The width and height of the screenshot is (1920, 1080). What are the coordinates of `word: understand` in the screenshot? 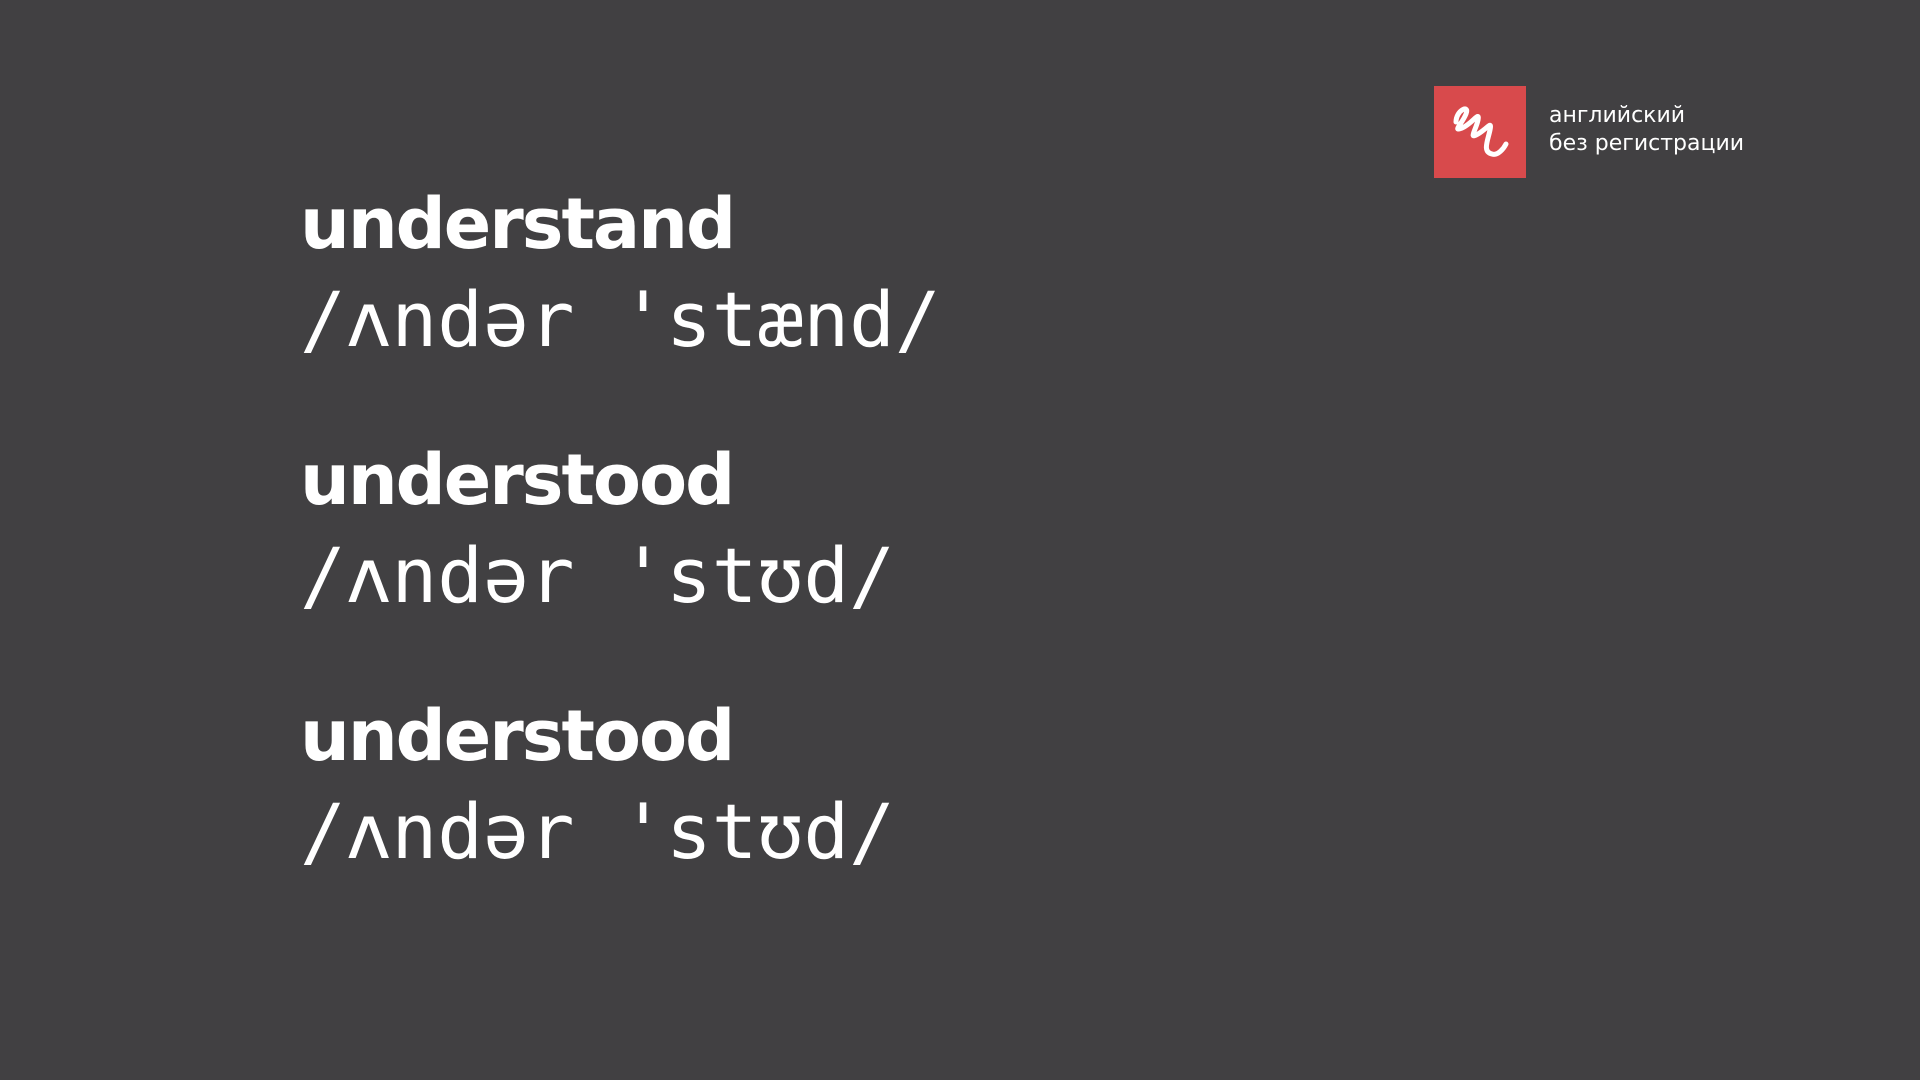 It's located at (518, 224).